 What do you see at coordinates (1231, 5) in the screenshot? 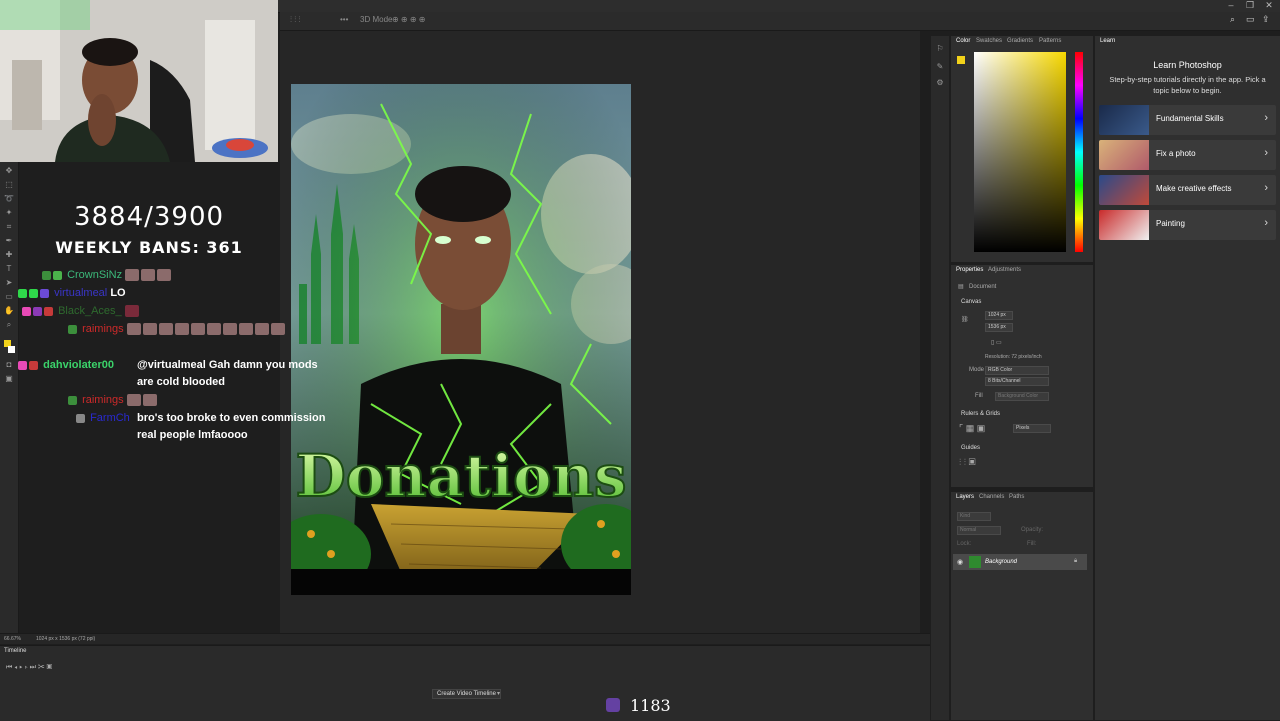
I see `minimize-icon: –` at bounding box center [1231, 5].